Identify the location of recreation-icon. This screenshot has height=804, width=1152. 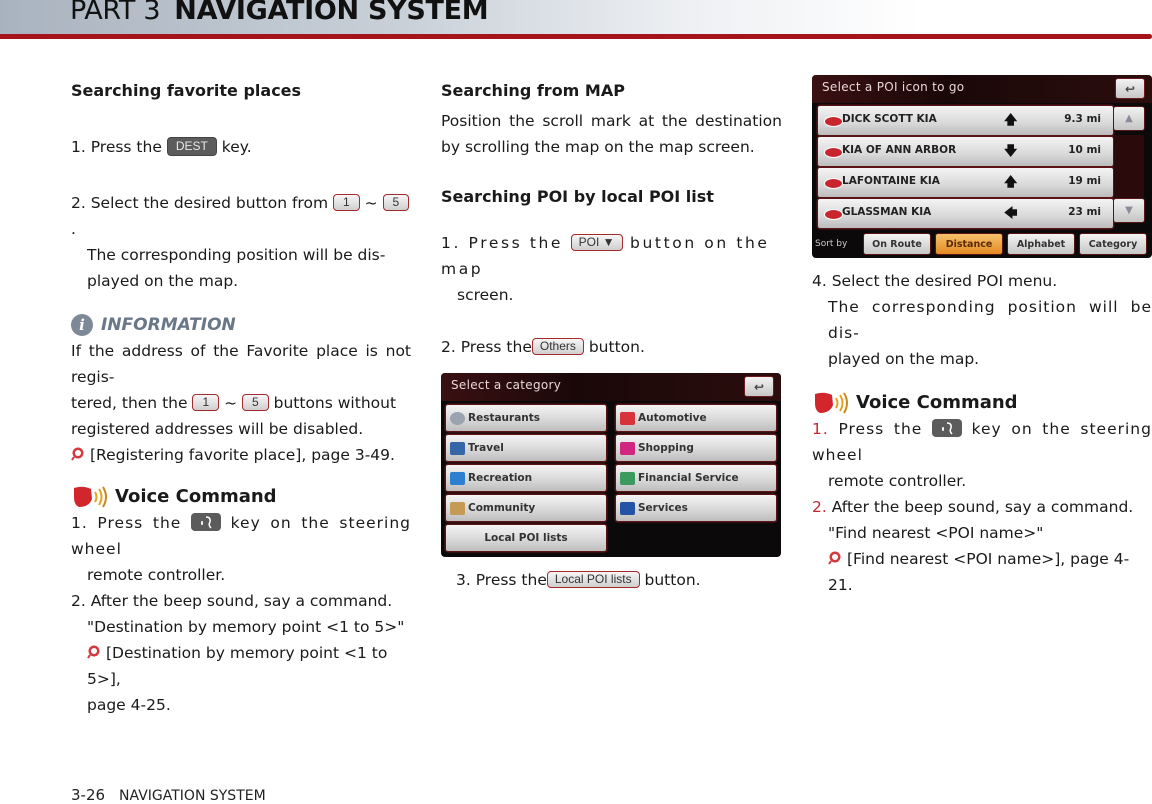
(457, 478).